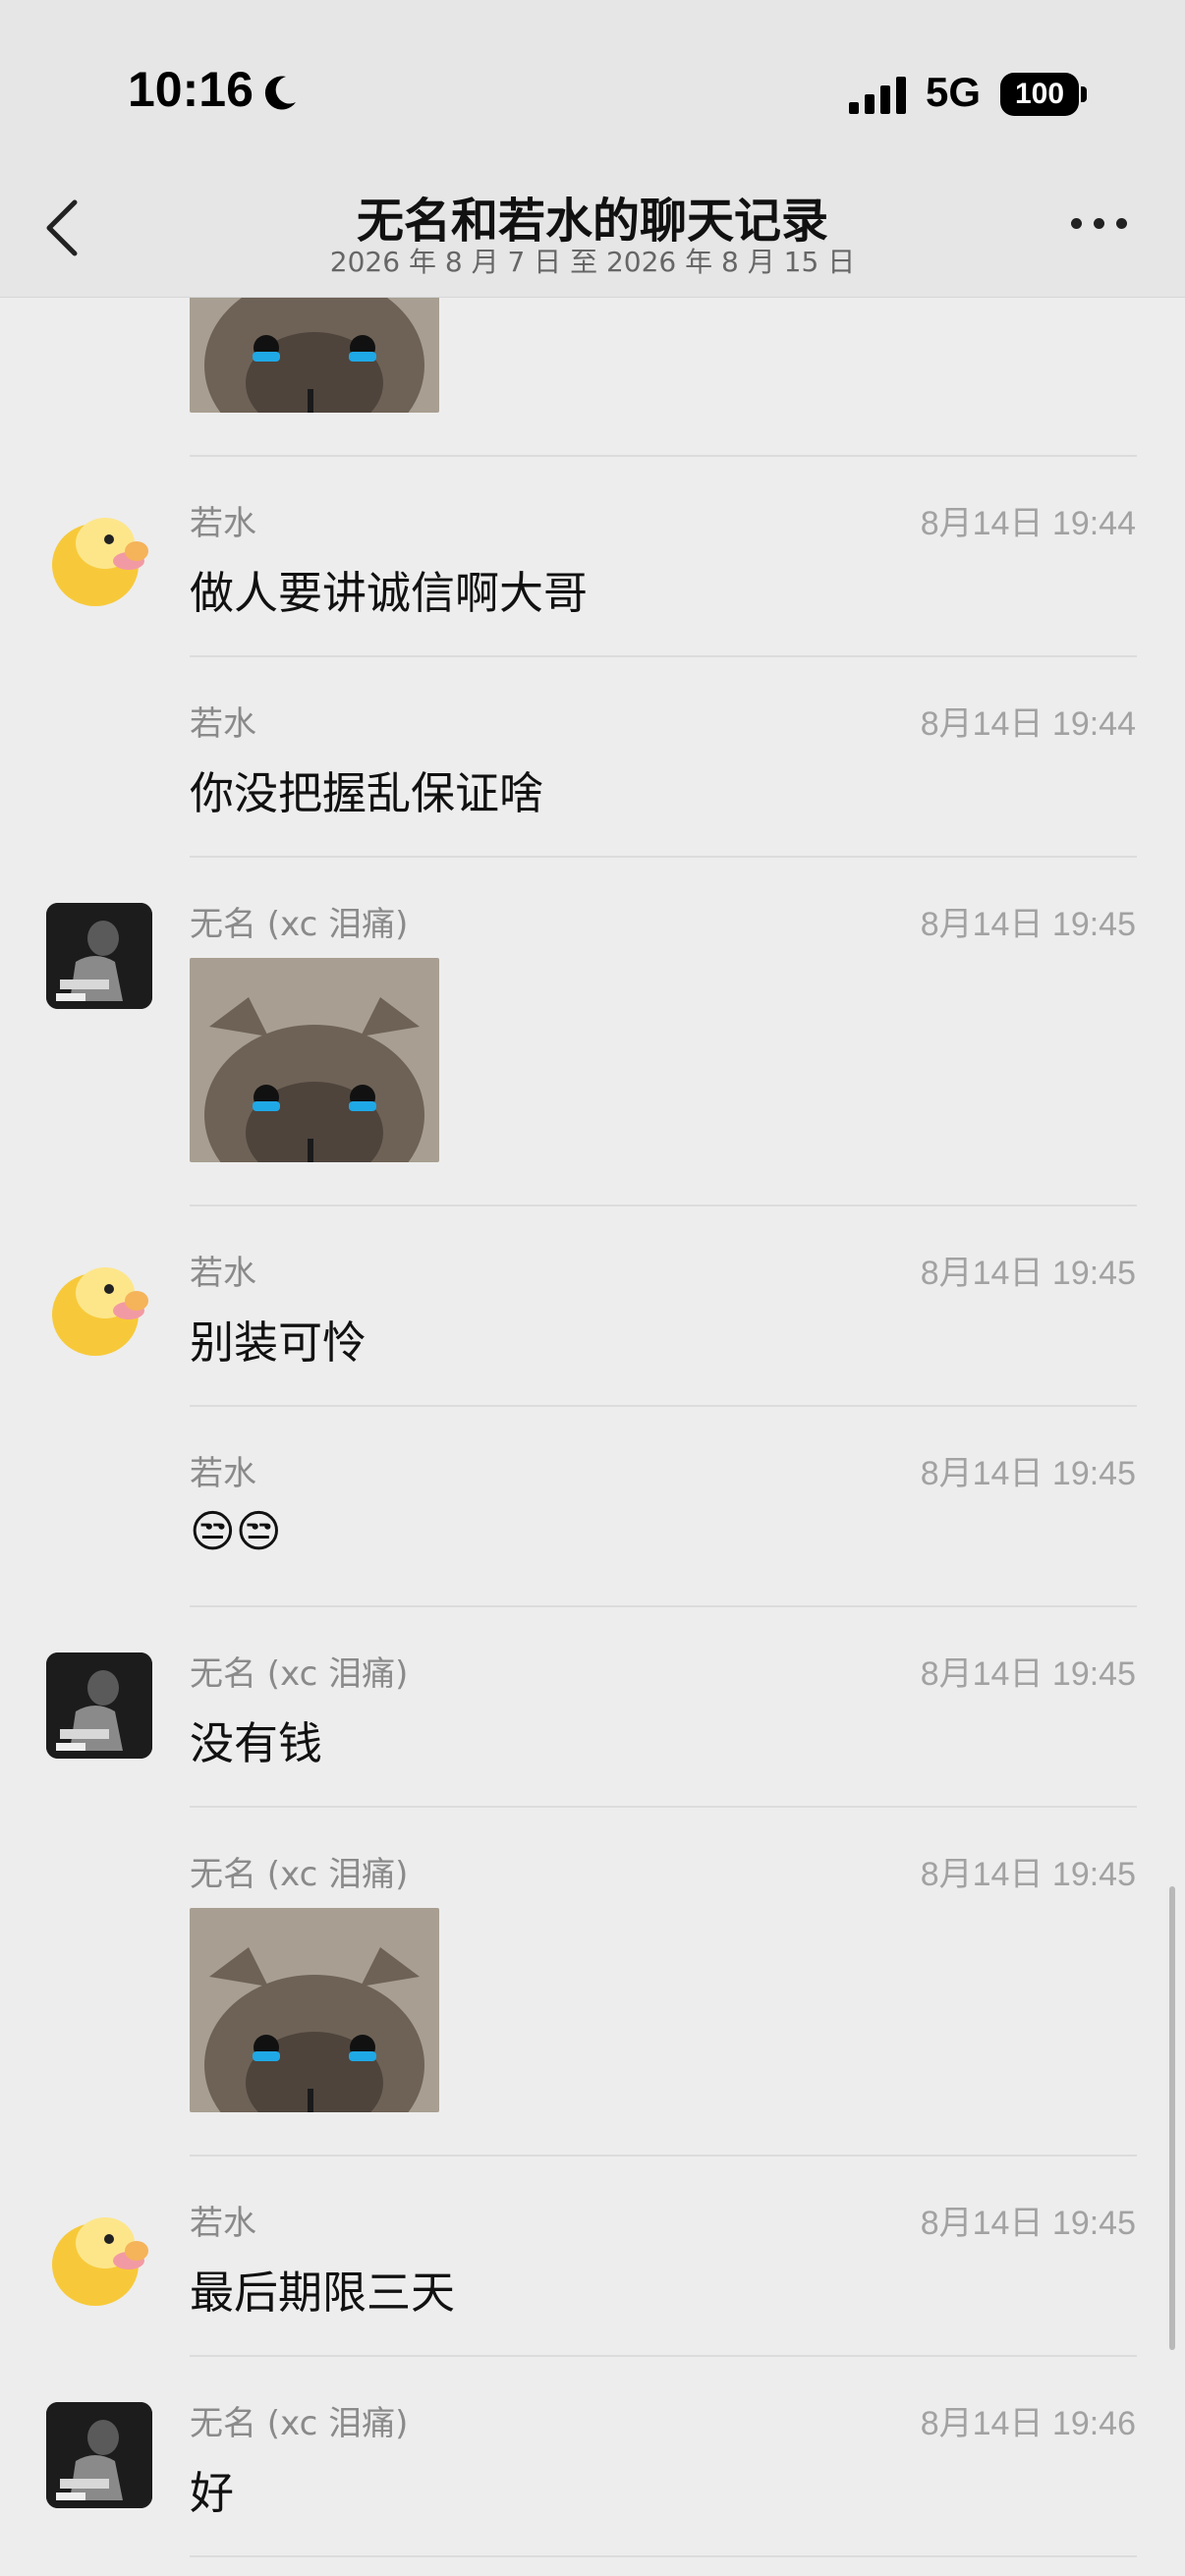 The image size is (1185, 2576). What do you see at coordinates (592, 1705) in the screenshot?
I see `chat-message: 无名 (xc 泪痛) 8月14日 19:45 没有钱` at bounding box center [592, 1705].